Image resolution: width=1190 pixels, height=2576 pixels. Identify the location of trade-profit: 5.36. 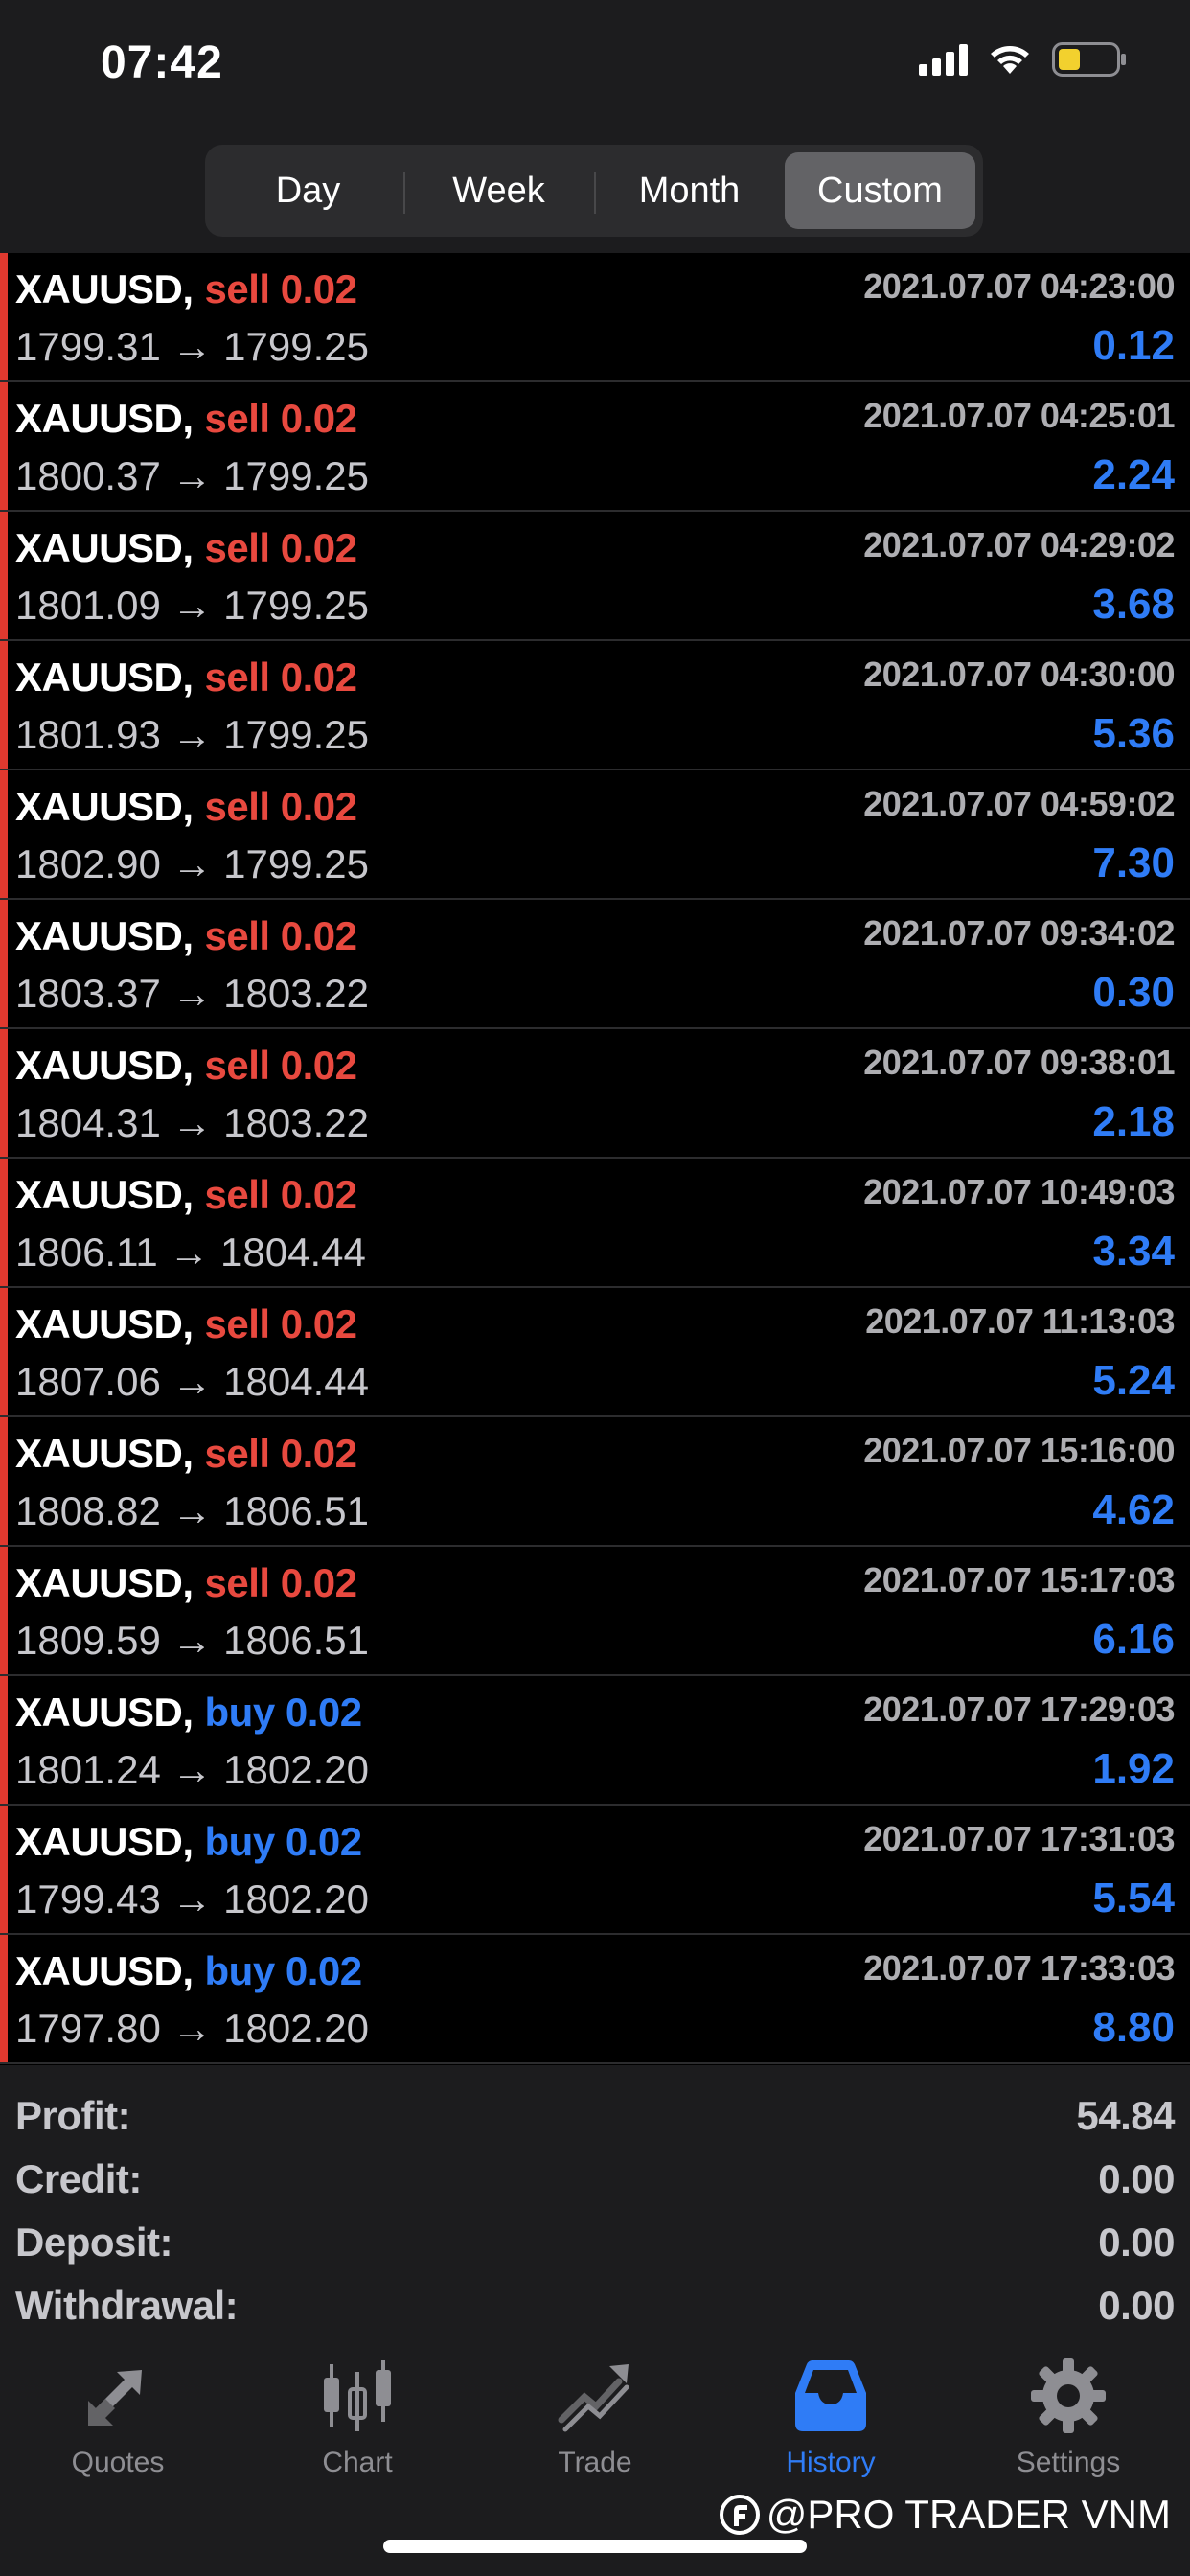
(1133, 734).